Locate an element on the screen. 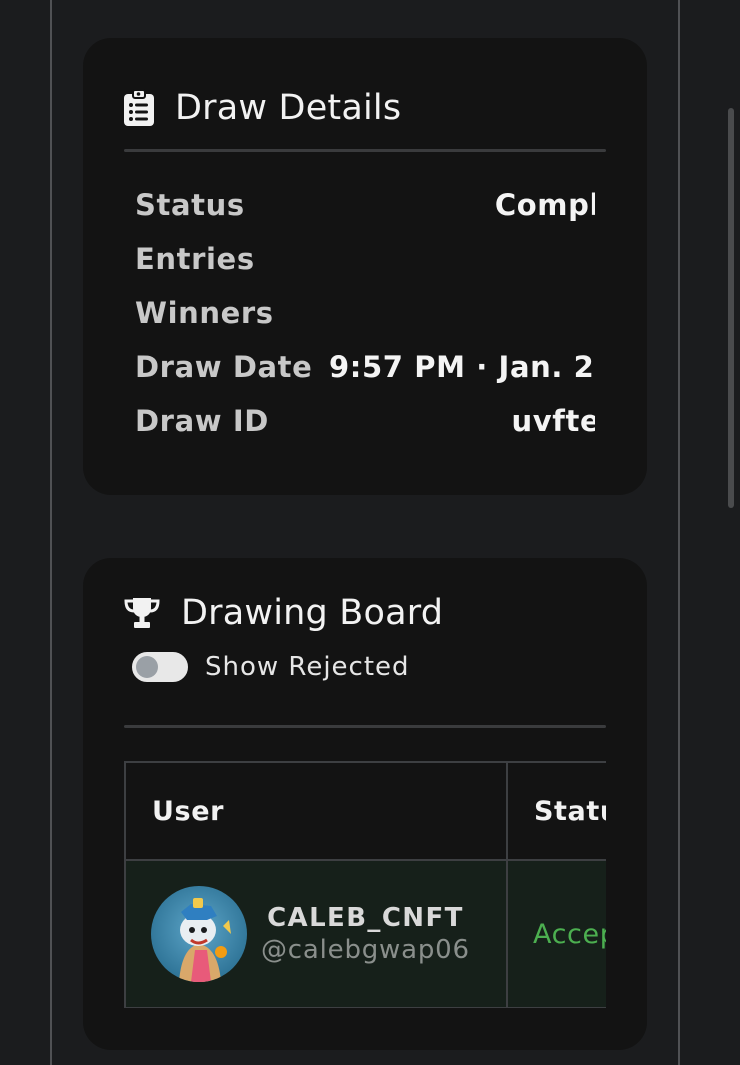  detail-label: Draw ID is located at coordinates (202, 421).